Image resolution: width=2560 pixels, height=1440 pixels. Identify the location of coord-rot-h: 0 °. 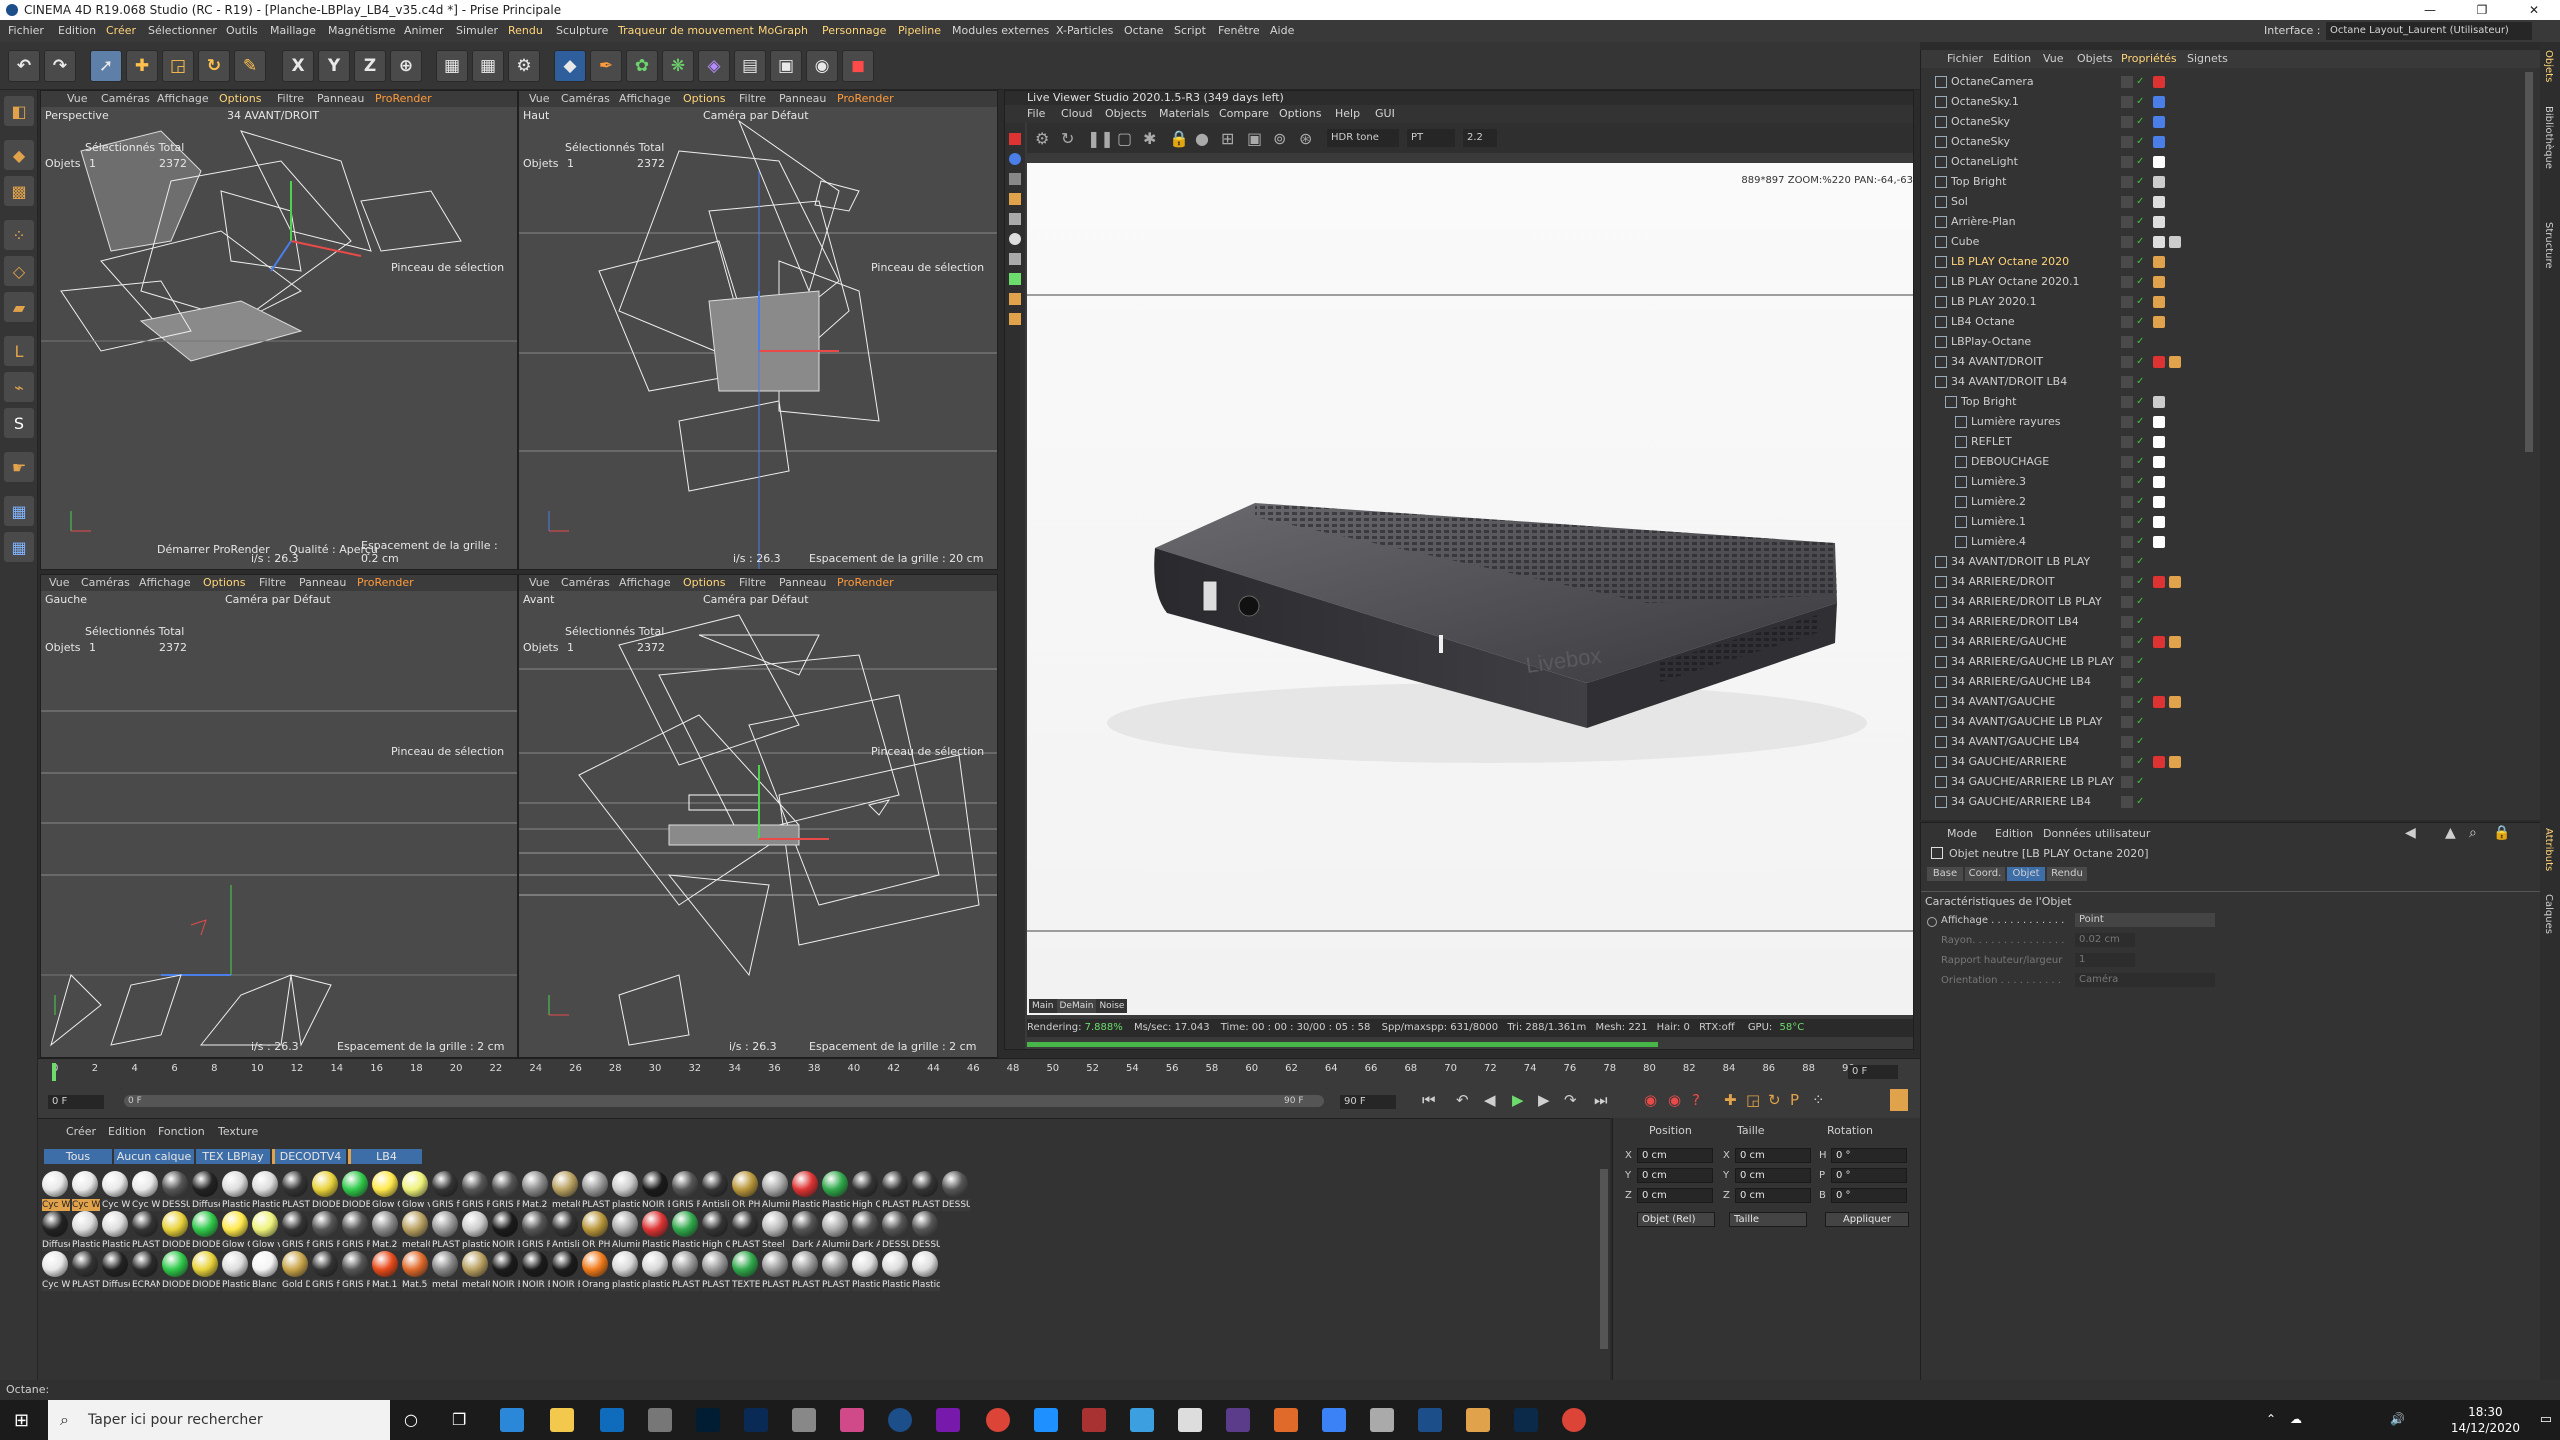
(1869, 1155).